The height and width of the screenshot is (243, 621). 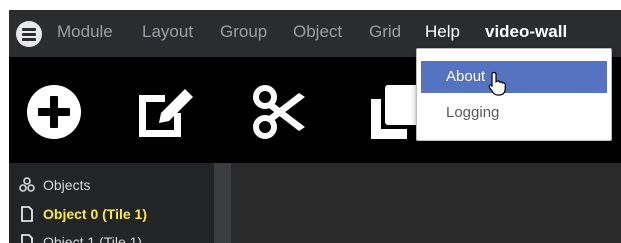 I want to click on tree-root-label: Objects, so click(x=67, y=185).